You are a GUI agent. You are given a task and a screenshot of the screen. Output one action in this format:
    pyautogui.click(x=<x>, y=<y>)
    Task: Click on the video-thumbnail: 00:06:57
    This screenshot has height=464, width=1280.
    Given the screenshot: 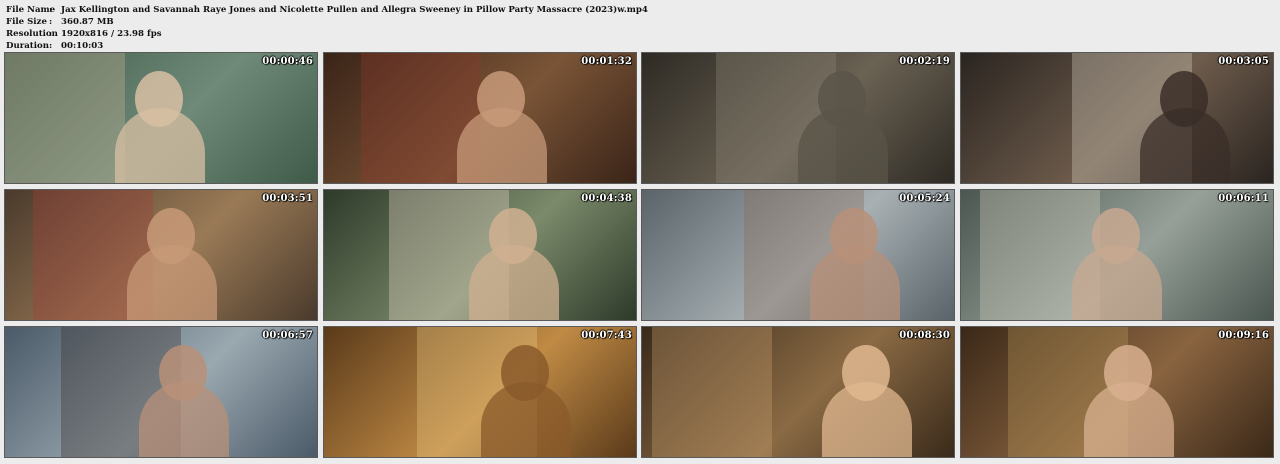 What is the action you would take?
    pyautogui.click(x=161, y=392)
    